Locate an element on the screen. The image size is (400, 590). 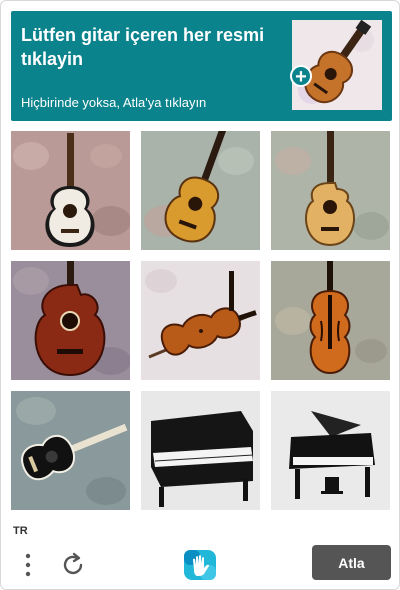
plus-icon: + is located at coordinates (301, 76).